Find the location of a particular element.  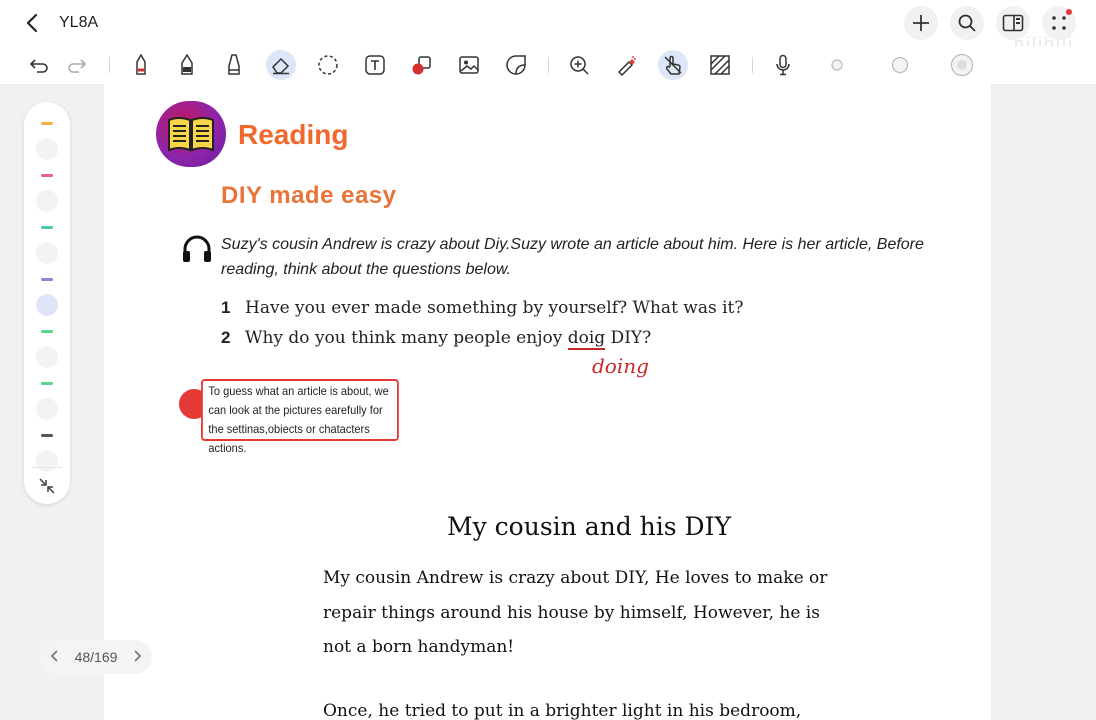

hatch-icon is located at coordinates (720, 65).